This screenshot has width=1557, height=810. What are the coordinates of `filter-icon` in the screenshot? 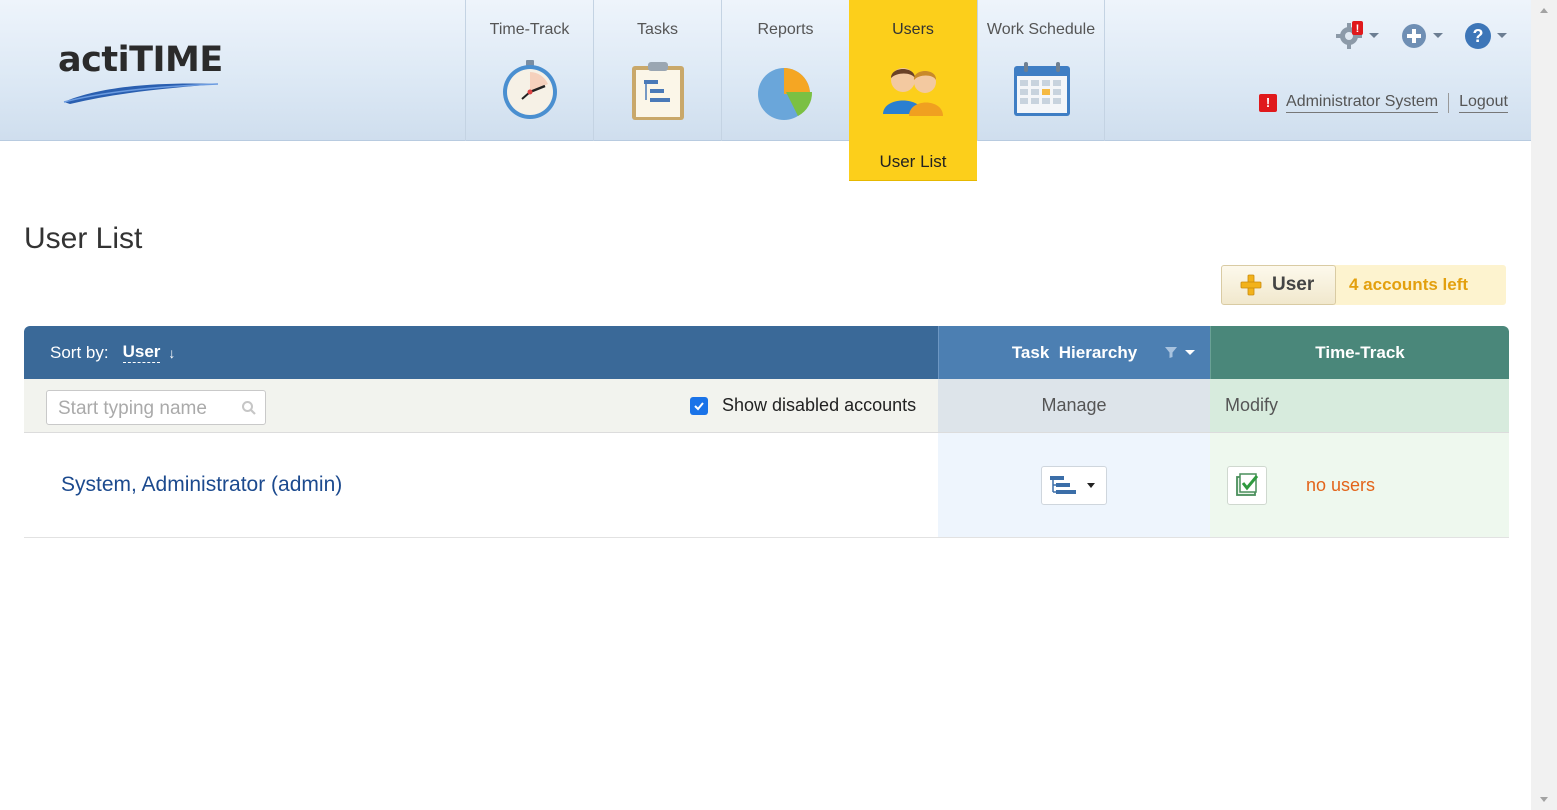 It's located at (1171, 352).